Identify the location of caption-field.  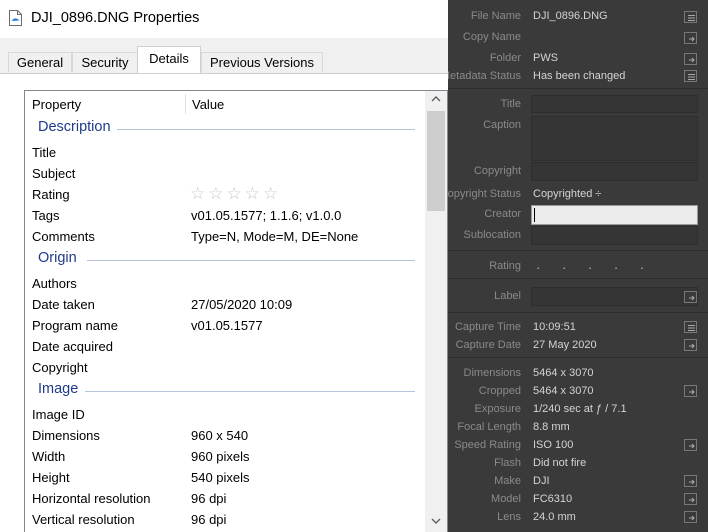
(614, 138).